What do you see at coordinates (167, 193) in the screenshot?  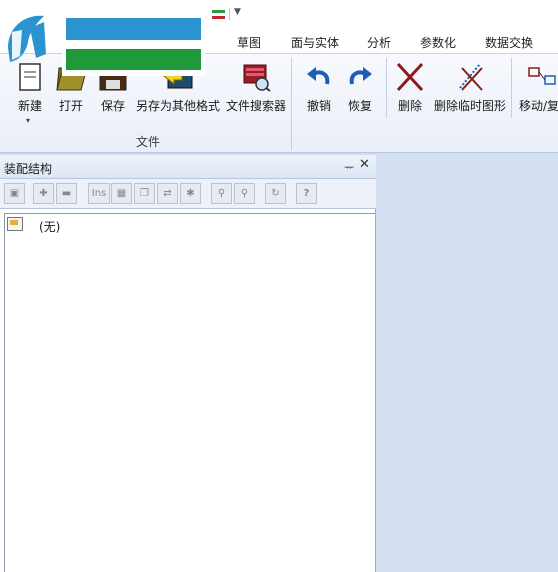 I see `replace-icon: ⇄` at bounding box center [167, 193].